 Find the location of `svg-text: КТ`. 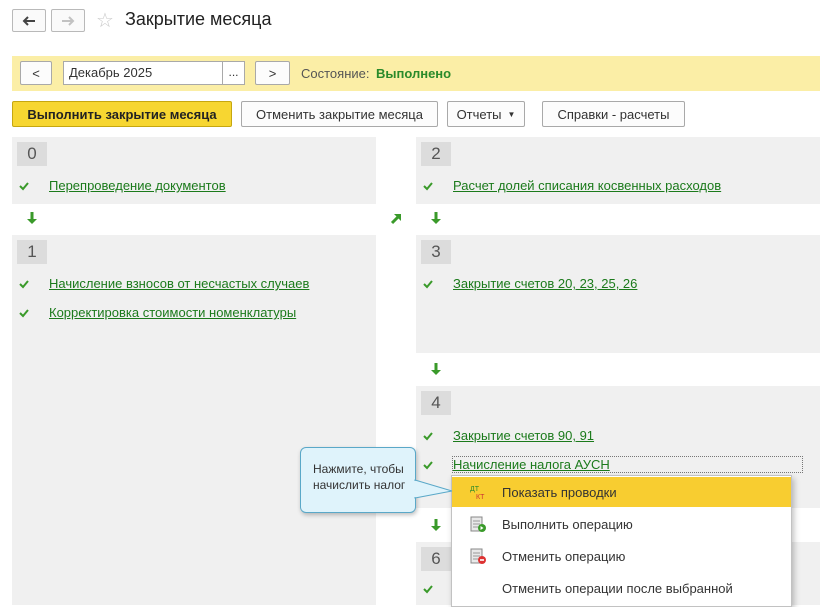

svg-text: КТ is located at coordinates (480, 497).